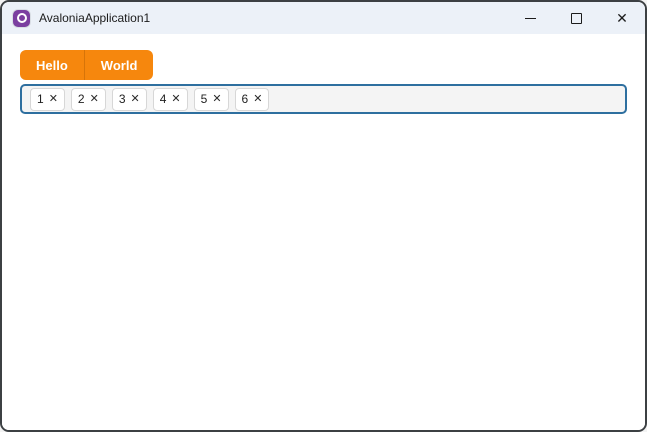  Describe the element at coordinates (21, 18) in the screenshot. I see `avalonia-logo-icon` at that location.